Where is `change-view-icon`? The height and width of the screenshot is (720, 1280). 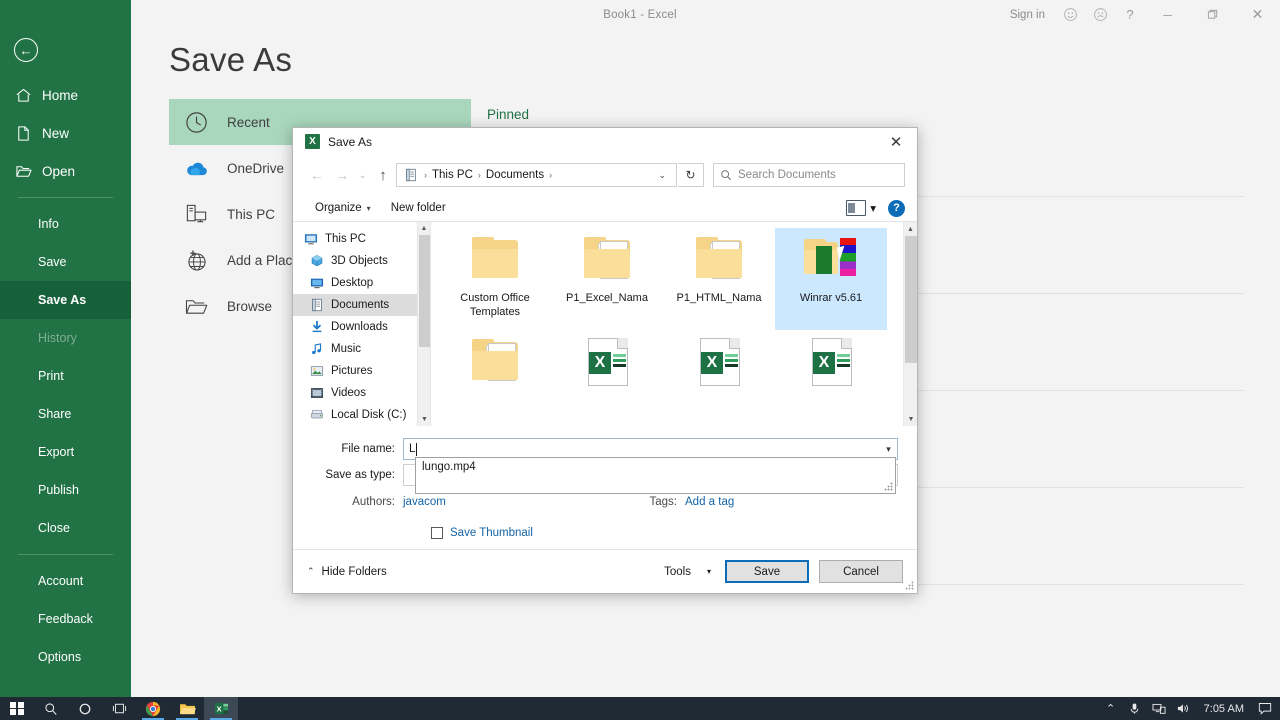
change-view-icon is located at coordinates (856, 208).